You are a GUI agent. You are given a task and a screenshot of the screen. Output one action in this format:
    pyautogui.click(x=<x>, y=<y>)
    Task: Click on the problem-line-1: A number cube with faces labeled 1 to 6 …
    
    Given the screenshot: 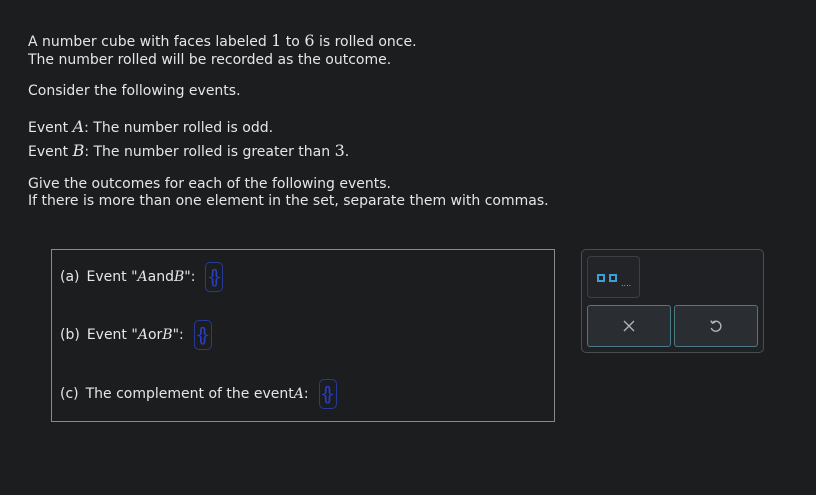 What is the action you would take?
    pyautogui.click(x=222, y=40)
    